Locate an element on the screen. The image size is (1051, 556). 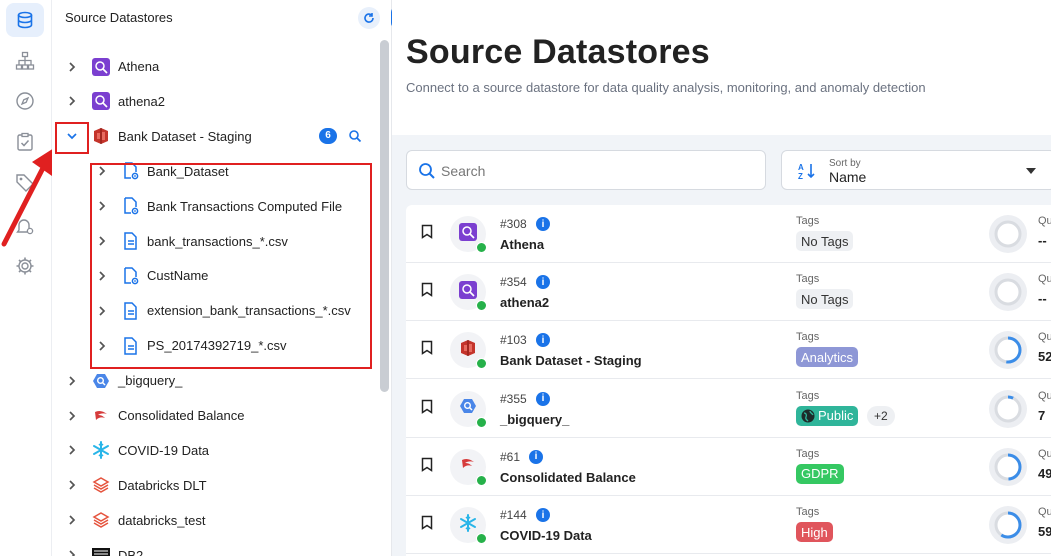
search-field is located at coordinates (586, 170).